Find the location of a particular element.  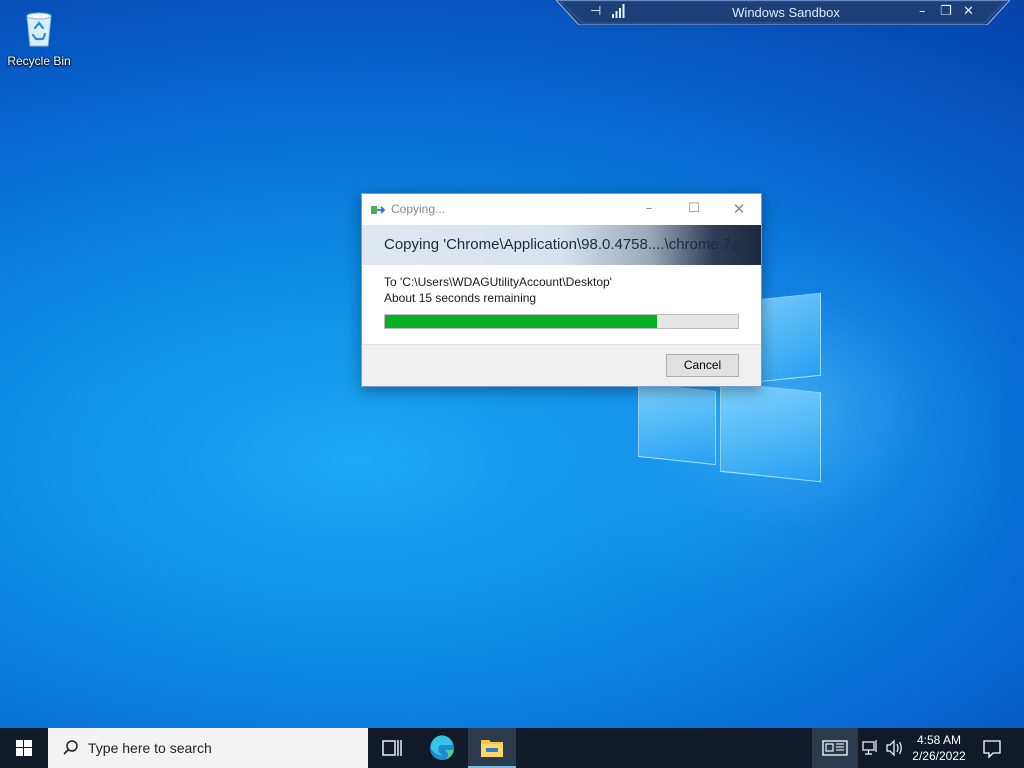

taskbar-news-button is located at coordinates (835, 748).